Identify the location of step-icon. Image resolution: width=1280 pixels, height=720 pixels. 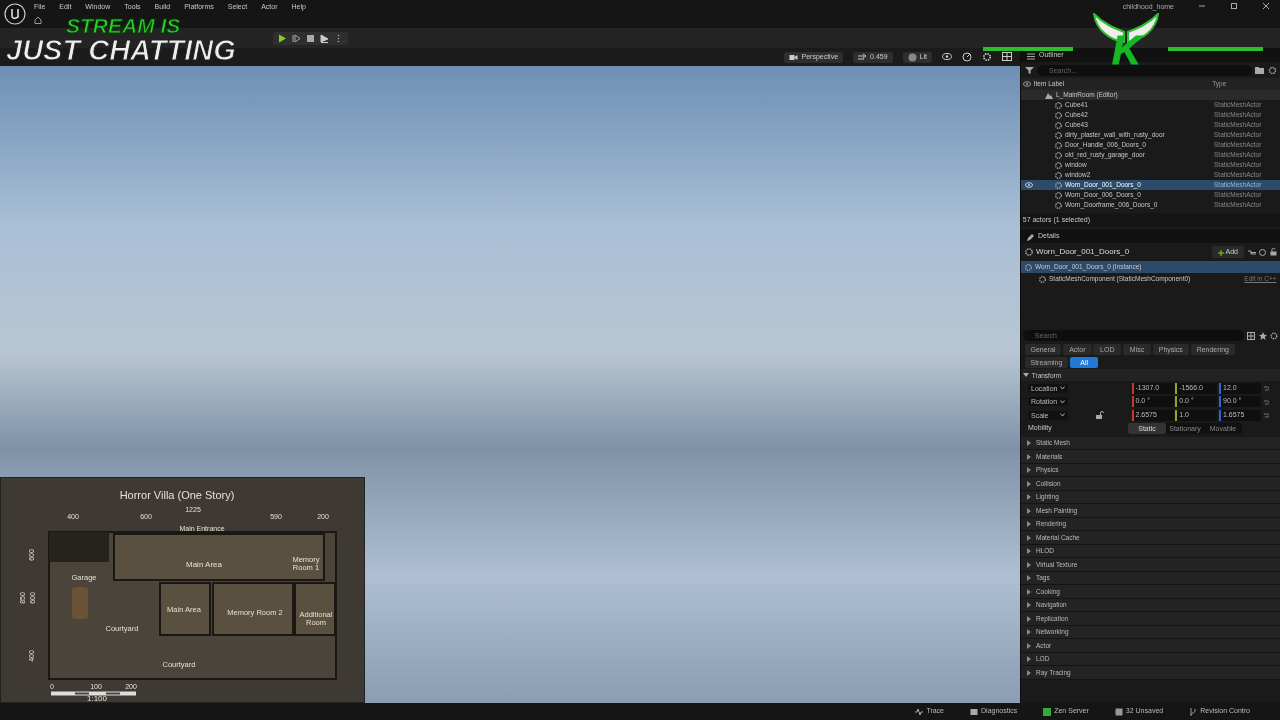
(296, 38).